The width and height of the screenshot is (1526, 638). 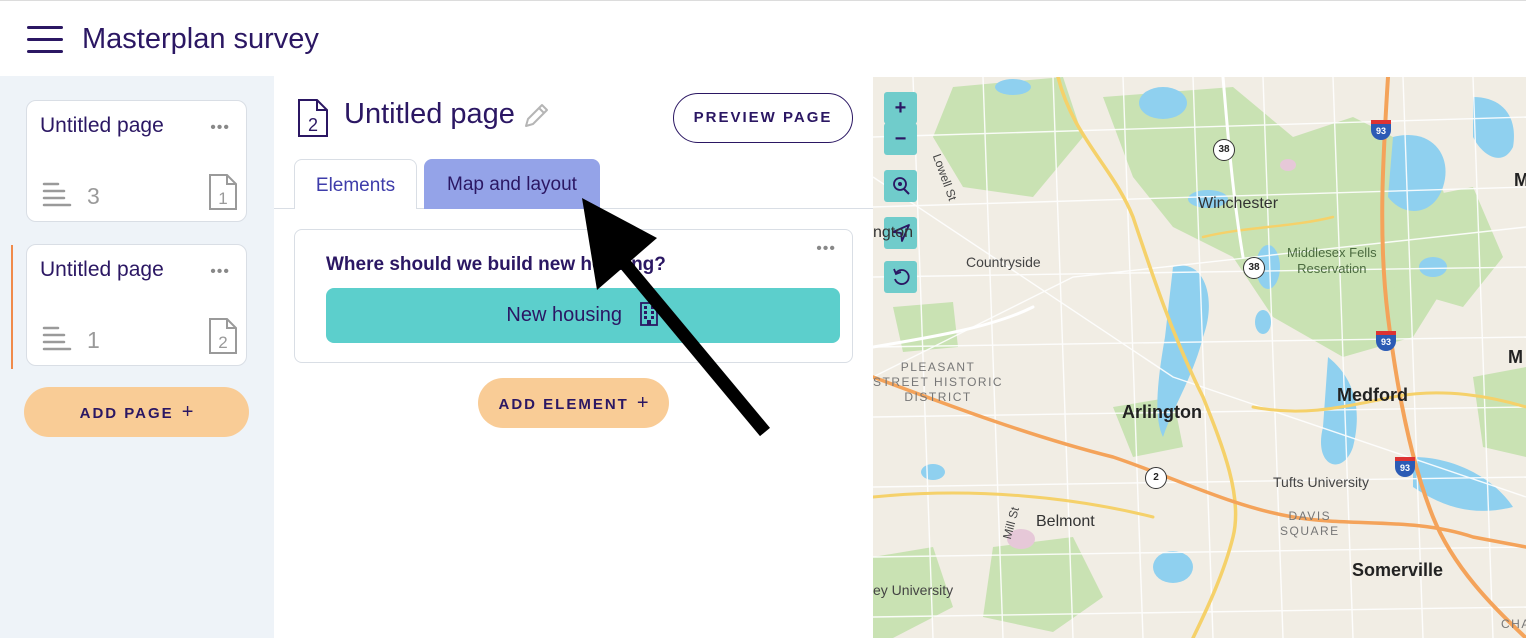 What do you see at coordinates (496, 264) in the screenshot?
I see `question-text: Where should we build new housing?` at bounding box center [496, 264].